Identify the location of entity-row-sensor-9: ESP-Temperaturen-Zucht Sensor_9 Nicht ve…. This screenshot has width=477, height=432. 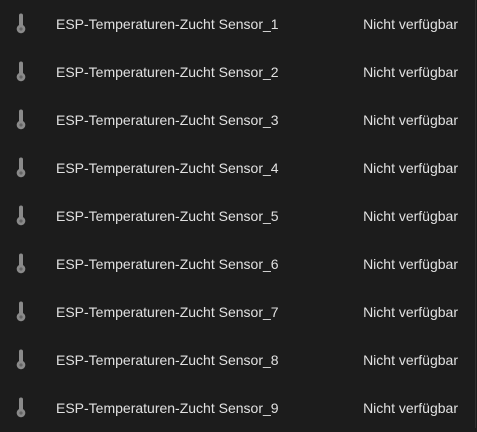
(238, 408).